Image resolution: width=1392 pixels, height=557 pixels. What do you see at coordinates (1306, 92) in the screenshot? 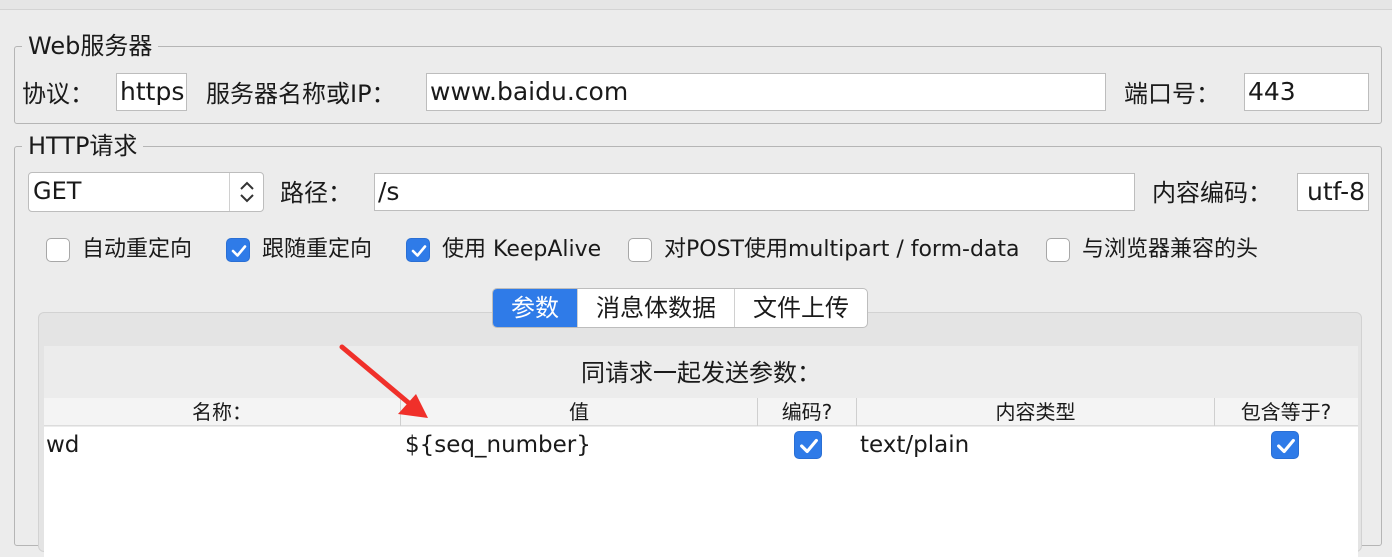
I see `port-field: 443` at bounding box center [1306, 92].